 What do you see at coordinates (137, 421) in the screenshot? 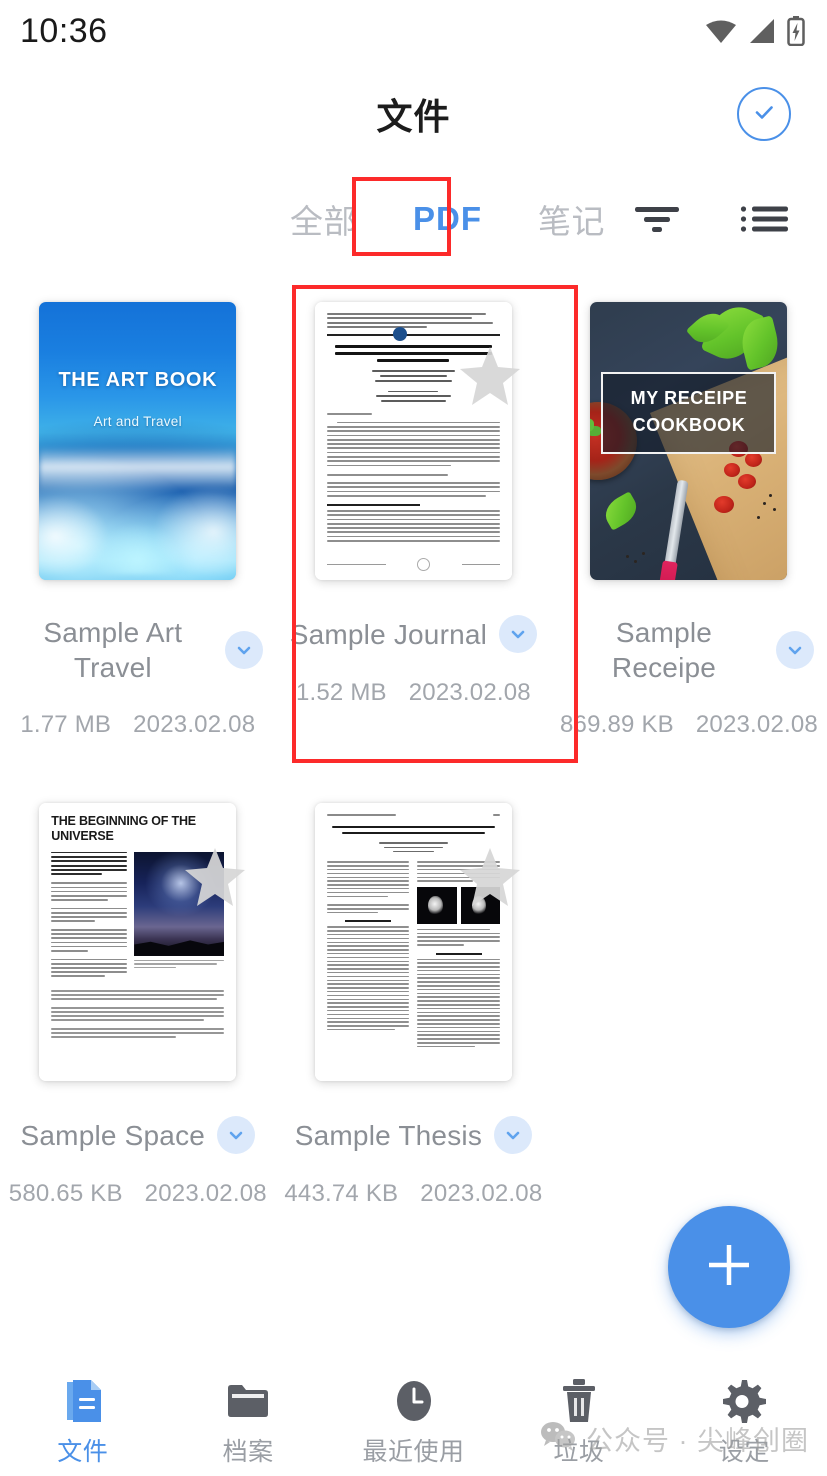
I see `cover-subtitle: Art and Travel` at bounding box center [137, 421].